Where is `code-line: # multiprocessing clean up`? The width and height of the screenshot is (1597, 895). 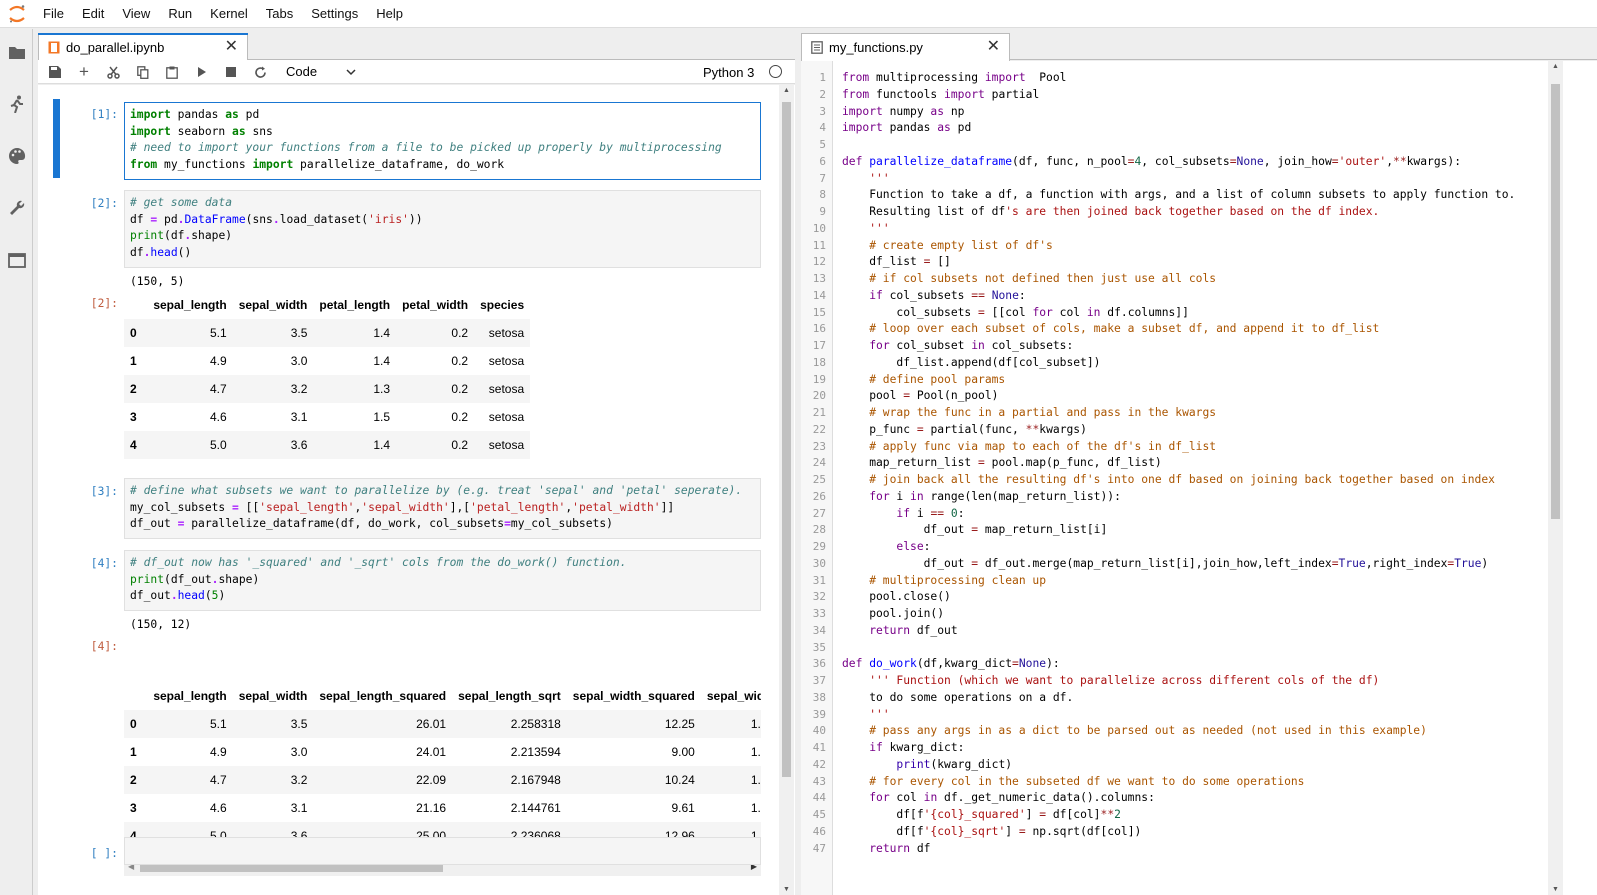 code-line: # multiprocessing clean up is located at coordinates (1178, 581).